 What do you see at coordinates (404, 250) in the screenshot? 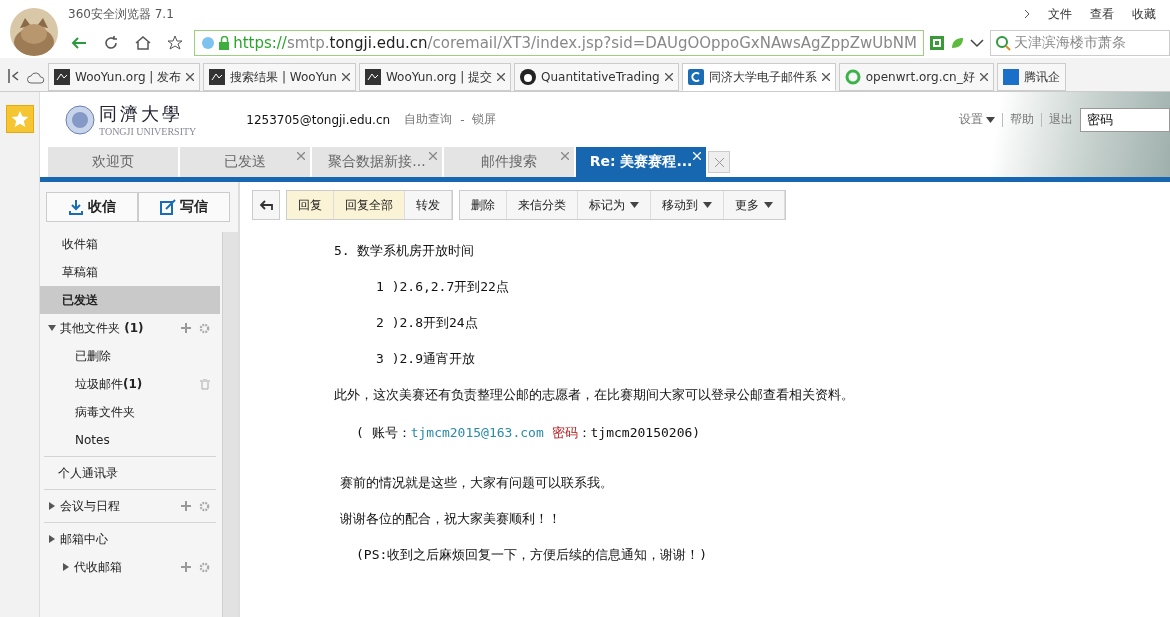
I see `mail-heading: 5. 数学系机房开放时间` at bounding box center [404, 250].